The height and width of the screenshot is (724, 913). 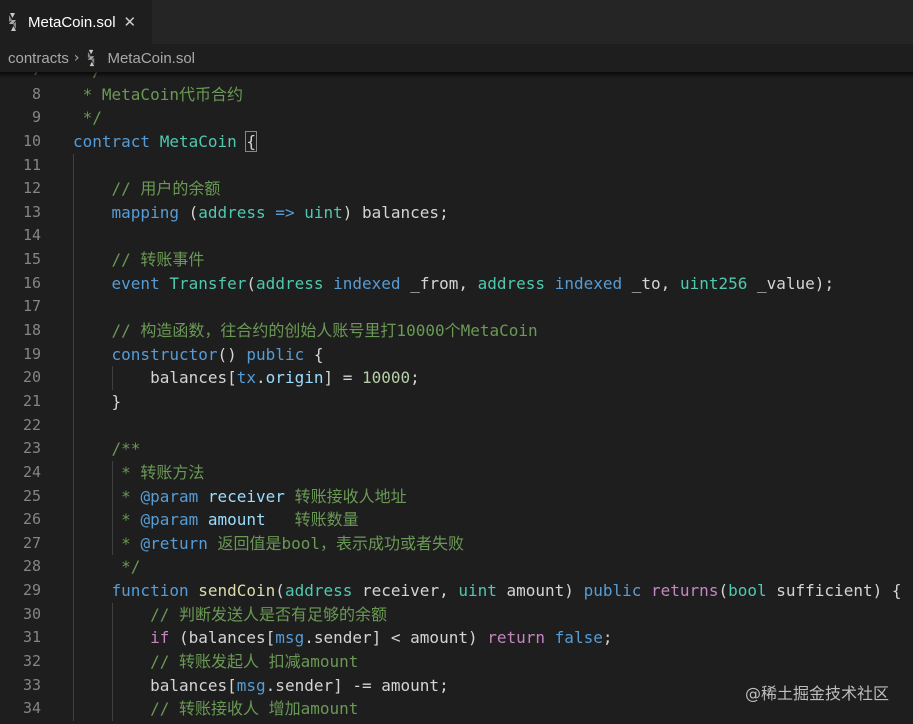 I want to click on line-number: 25, so click(x=31, y=495).